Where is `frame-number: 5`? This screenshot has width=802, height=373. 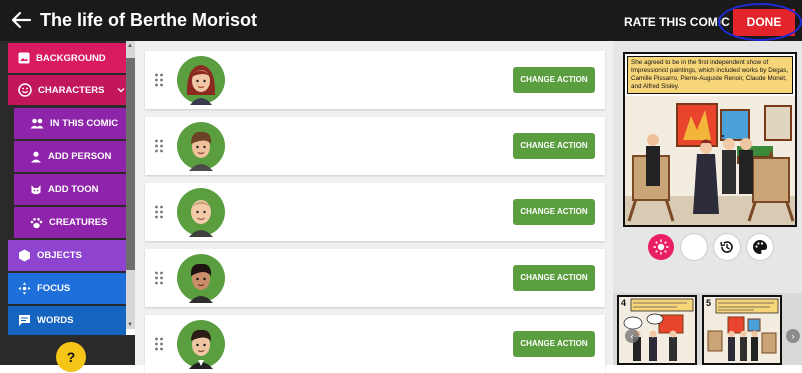 frame-number: 5 is located at coordinates (709, 303).